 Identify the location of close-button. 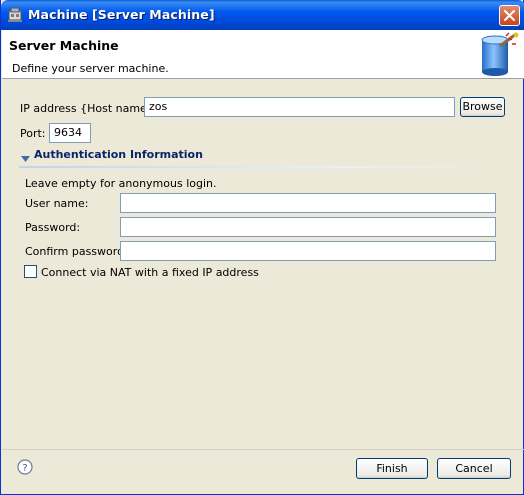
(509, 15).